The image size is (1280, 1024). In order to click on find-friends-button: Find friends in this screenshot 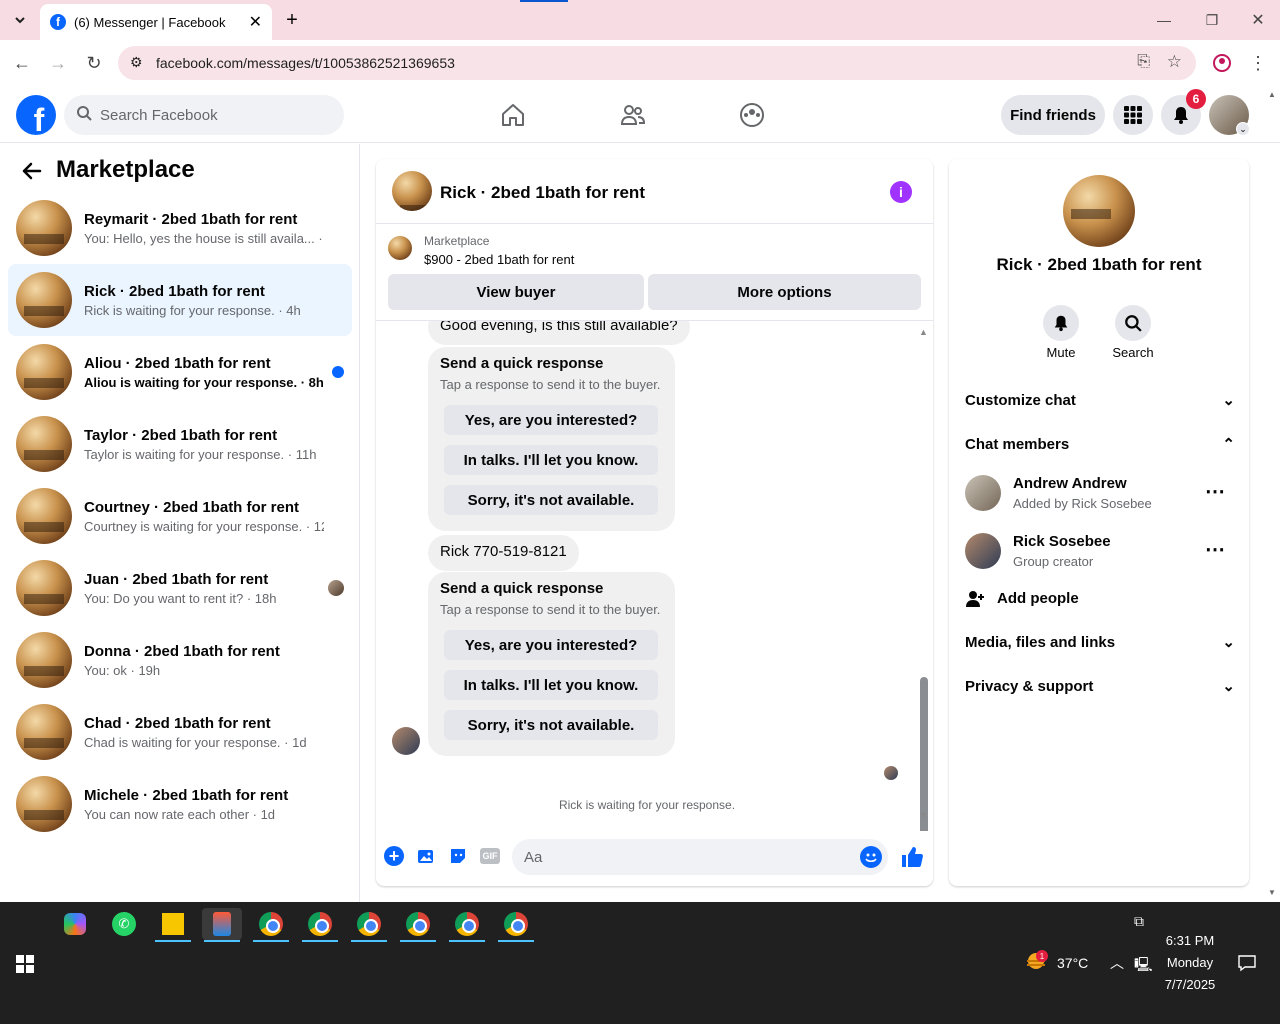, I will do `click(1053, 115)`.